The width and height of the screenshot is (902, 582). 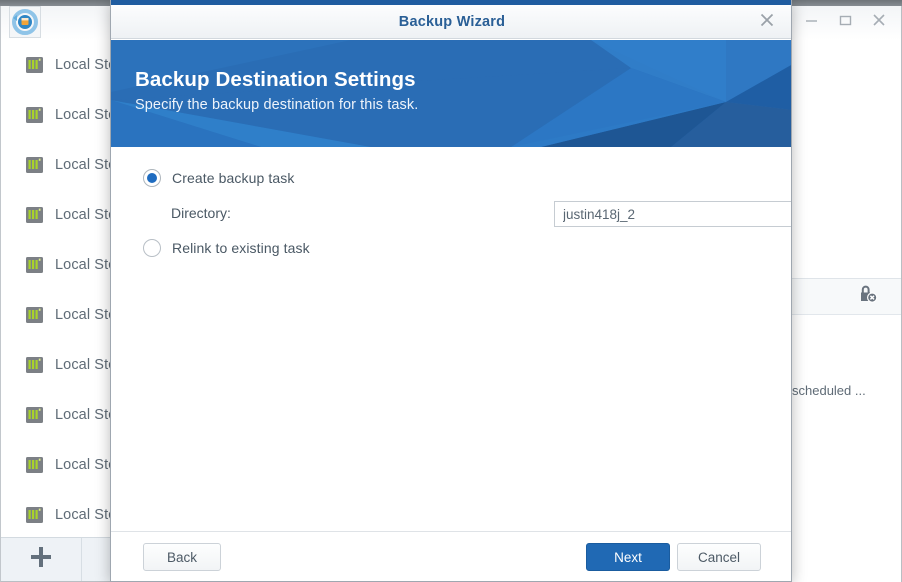 I want to click on lock-remove-icon, so click(x=868, y=296).